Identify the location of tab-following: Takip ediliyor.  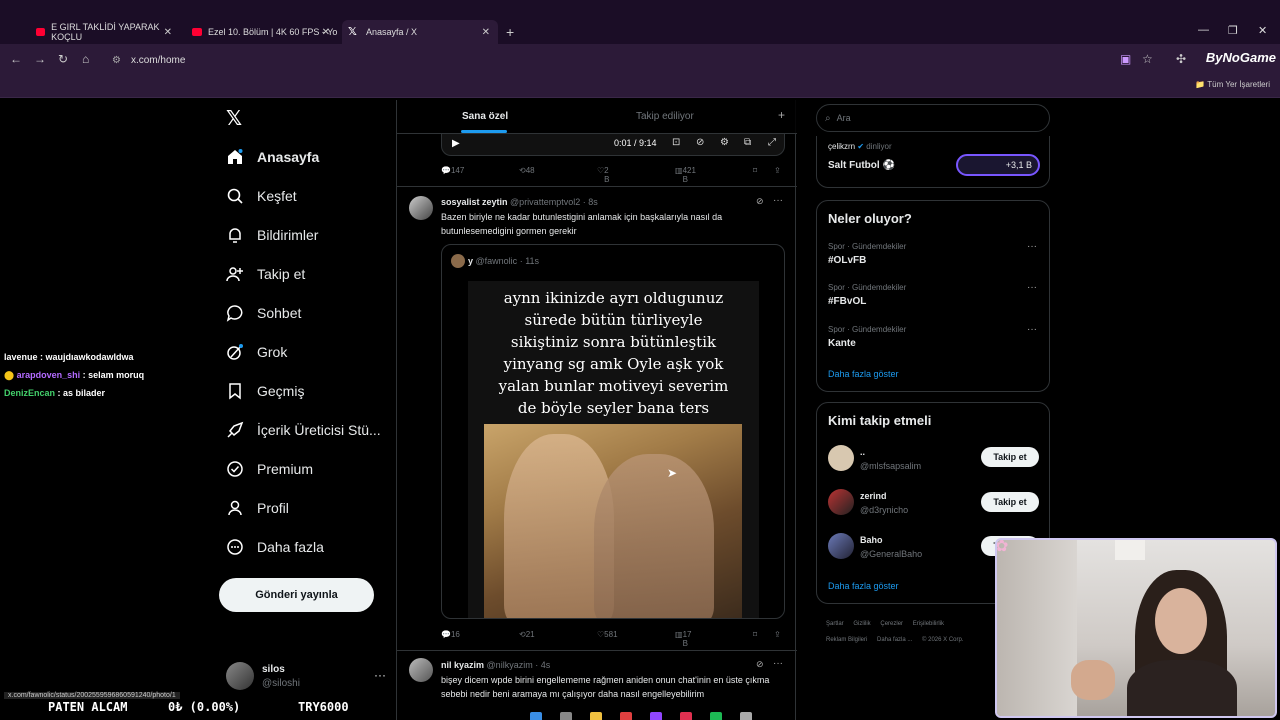
(665, 116).